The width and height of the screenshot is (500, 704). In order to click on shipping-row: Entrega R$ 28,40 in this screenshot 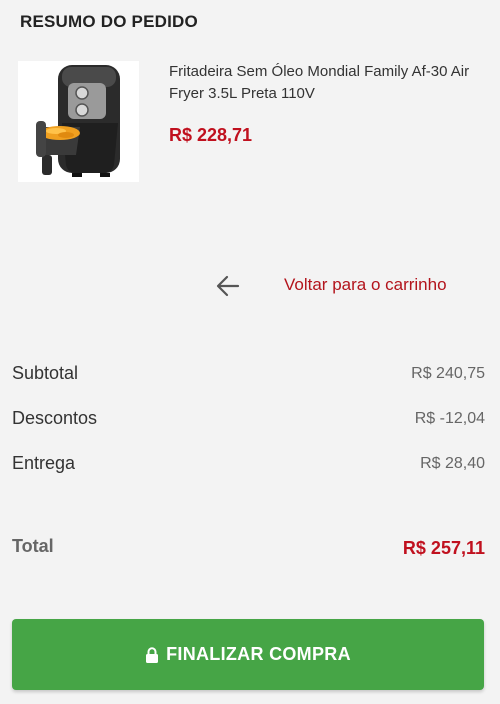, I will do `click(248, 466)`.